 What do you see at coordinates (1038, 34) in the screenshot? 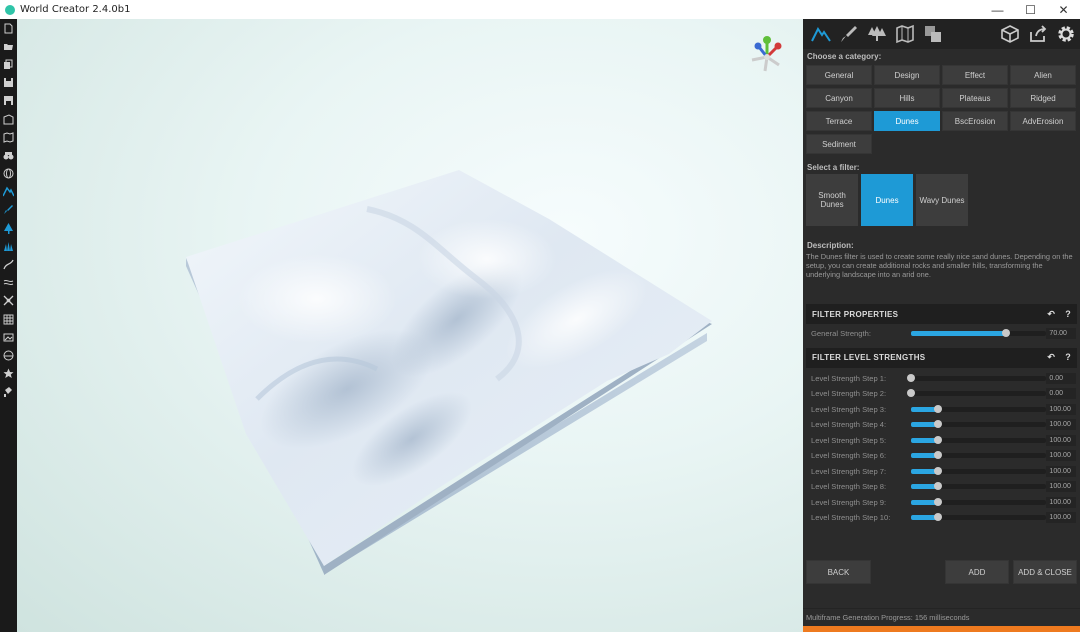
I see `export-tab` at bounding box center [1038, 34].